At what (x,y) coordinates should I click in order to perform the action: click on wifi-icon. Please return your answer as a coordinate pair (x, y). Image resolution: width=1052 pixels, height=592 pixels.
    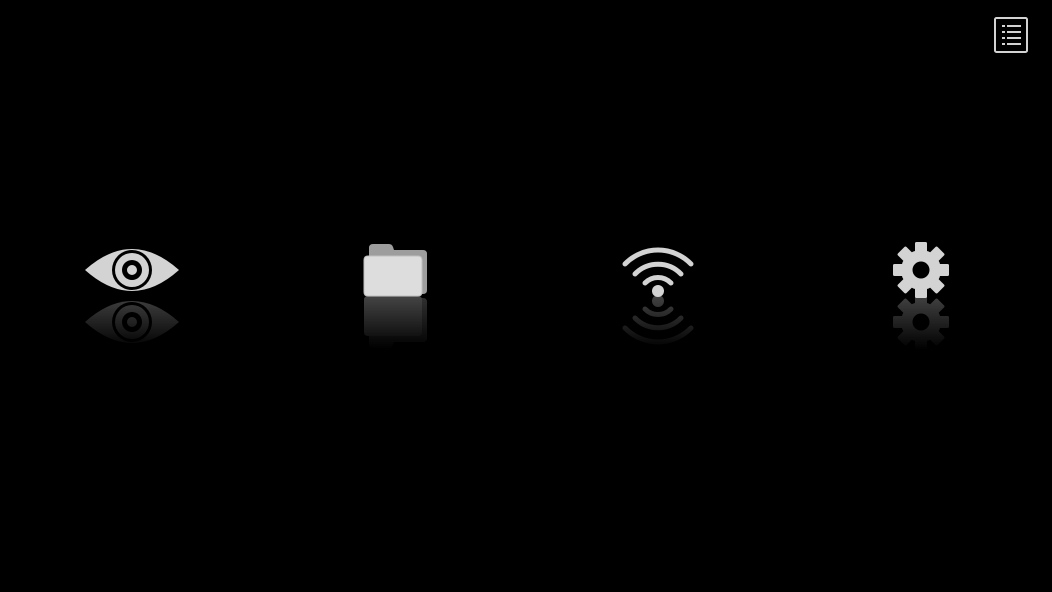
    Looking at the image, I should click on (658, 272).